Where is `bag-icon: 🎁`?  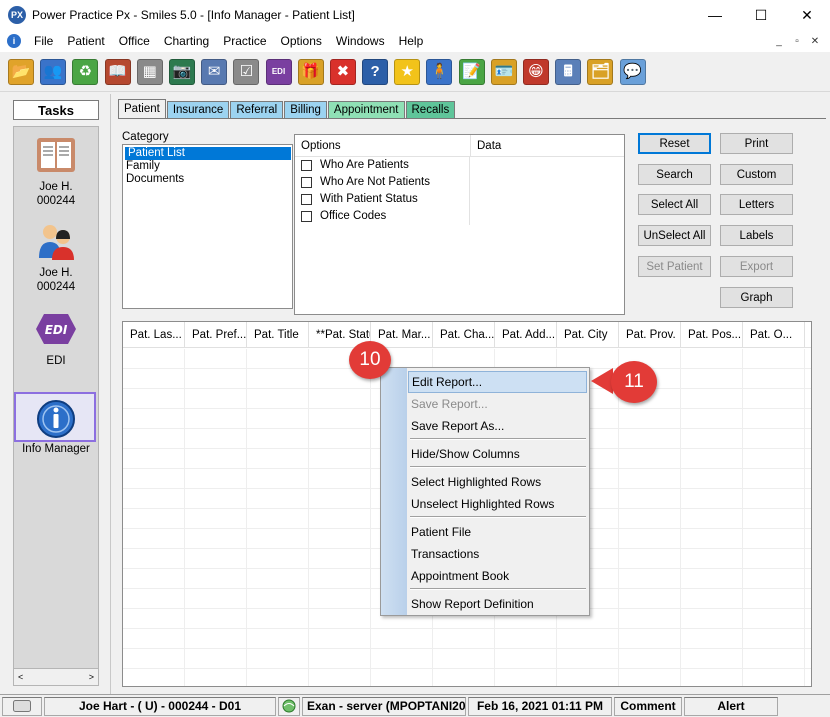 bag-icon: 🎁 is located at coordinates (310, 71).